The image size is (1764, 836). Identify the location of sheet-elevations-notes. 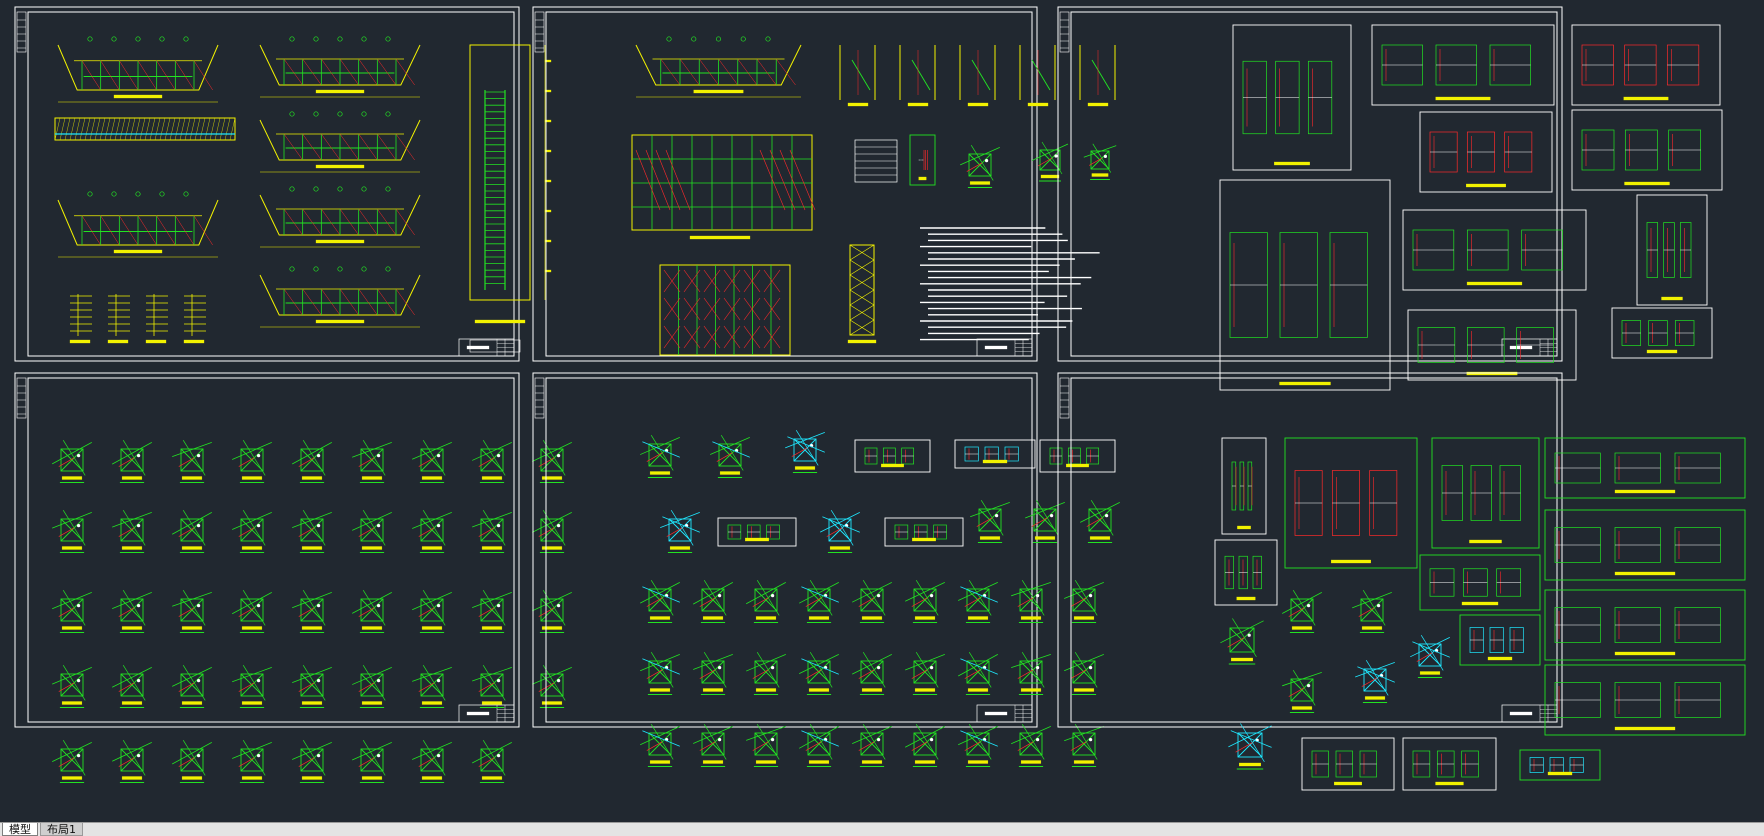
(824, 184).